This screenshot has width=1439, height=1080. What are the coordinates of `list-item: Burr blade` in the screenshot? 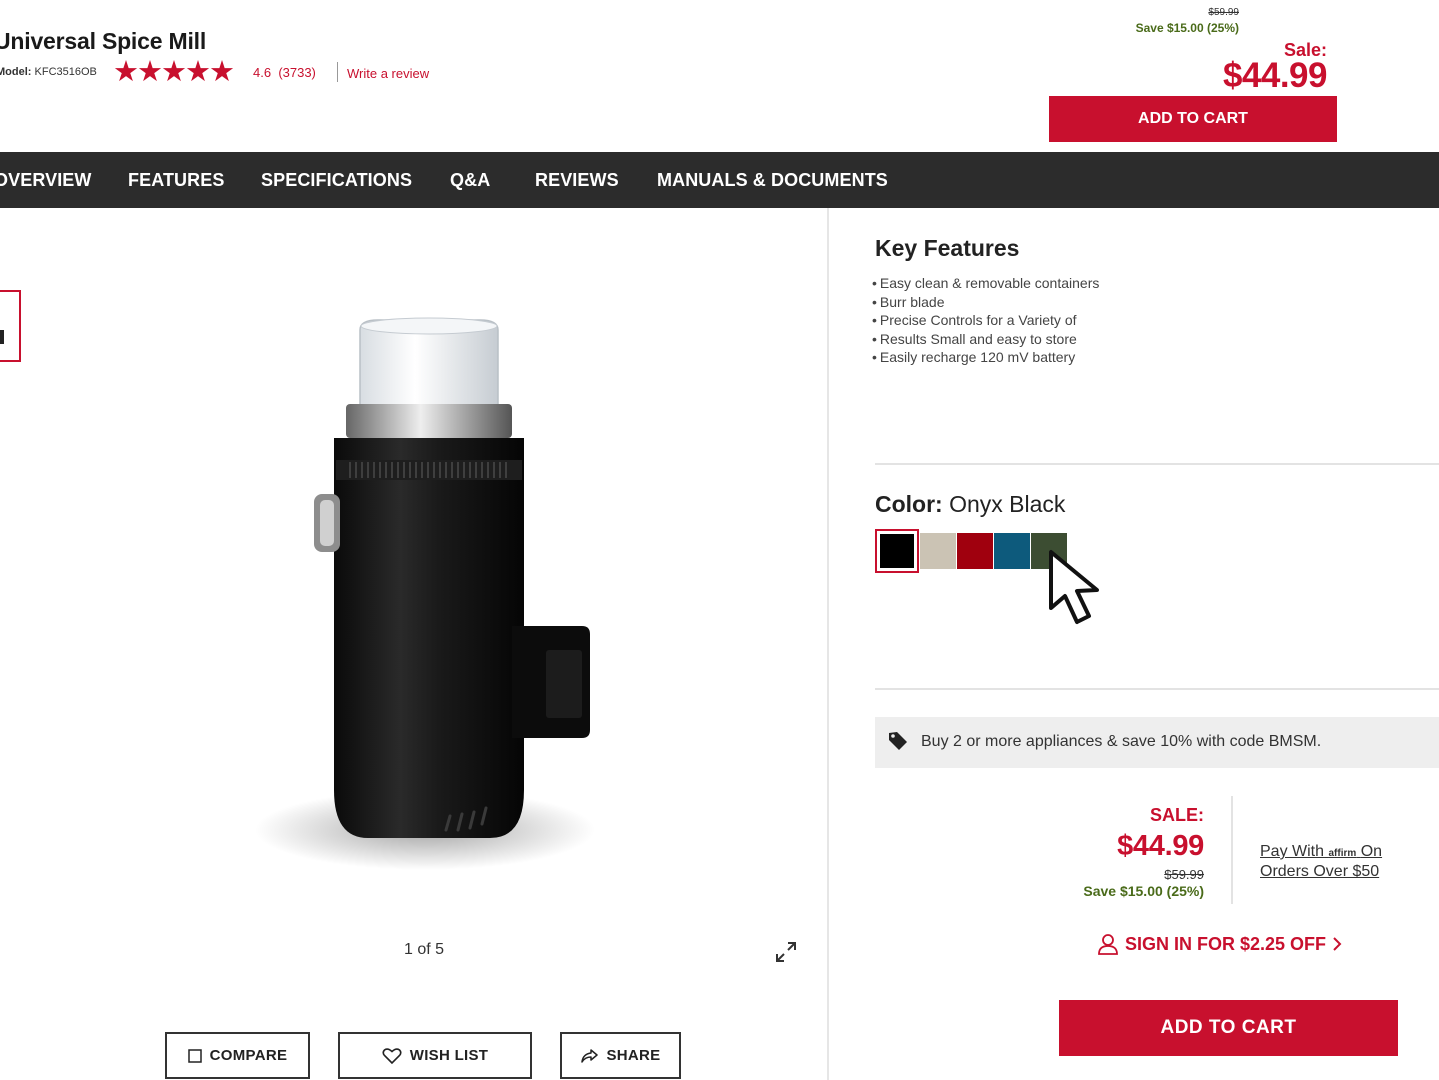 It's located at (985, 302).